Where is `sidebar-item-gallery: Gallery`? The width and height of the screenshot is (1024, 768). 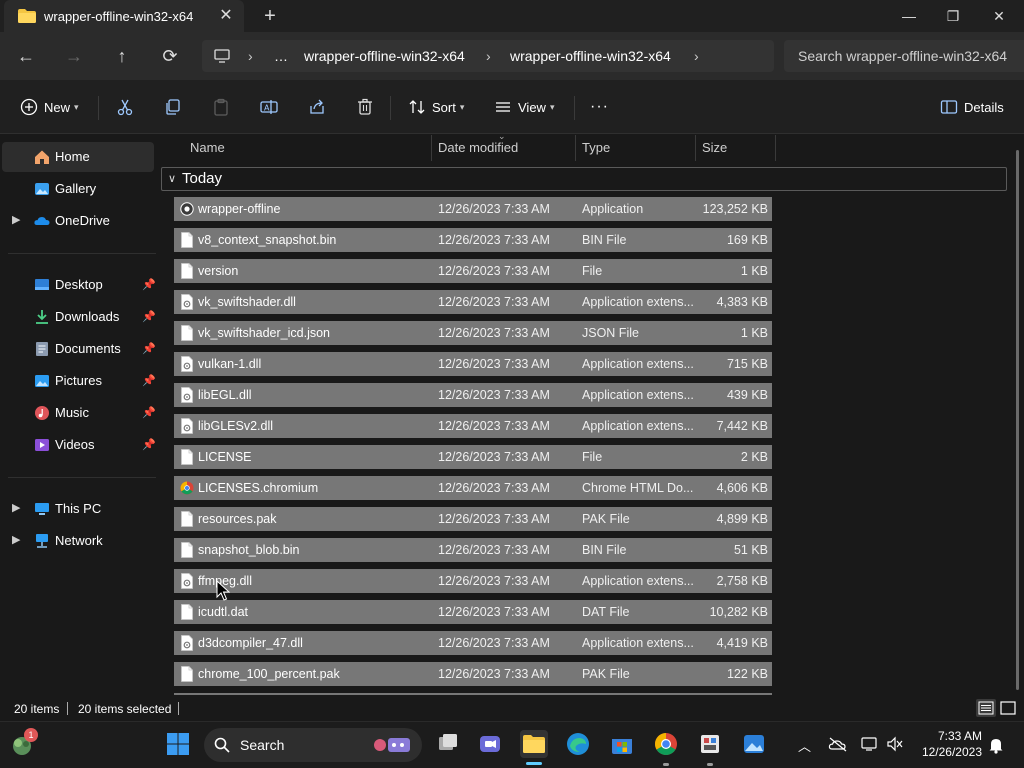
sidebar-item-gallery: Gallery is located at coordinates (78, 189).